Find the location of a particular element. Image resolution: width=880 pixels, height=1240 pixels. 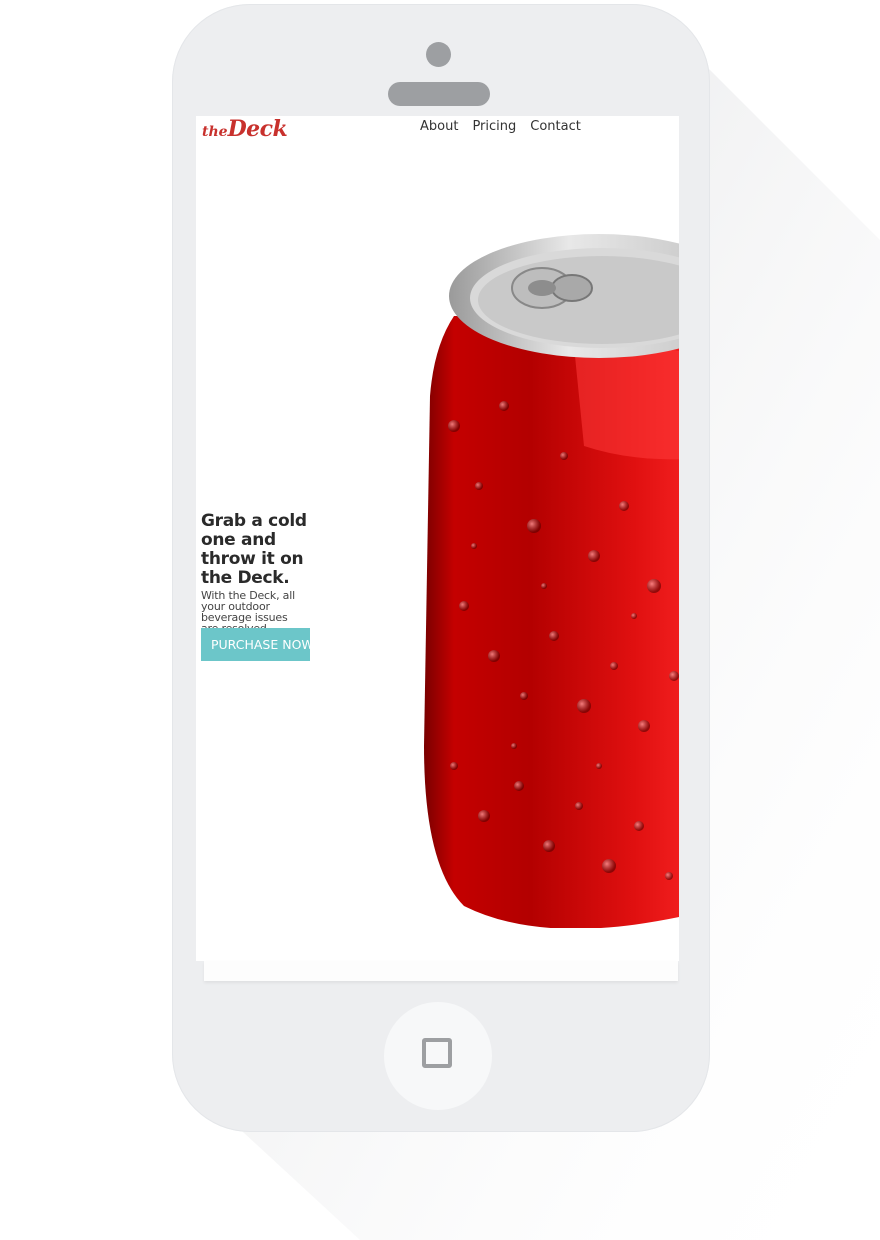

logo-the: the is located at coordinates (215, 132).